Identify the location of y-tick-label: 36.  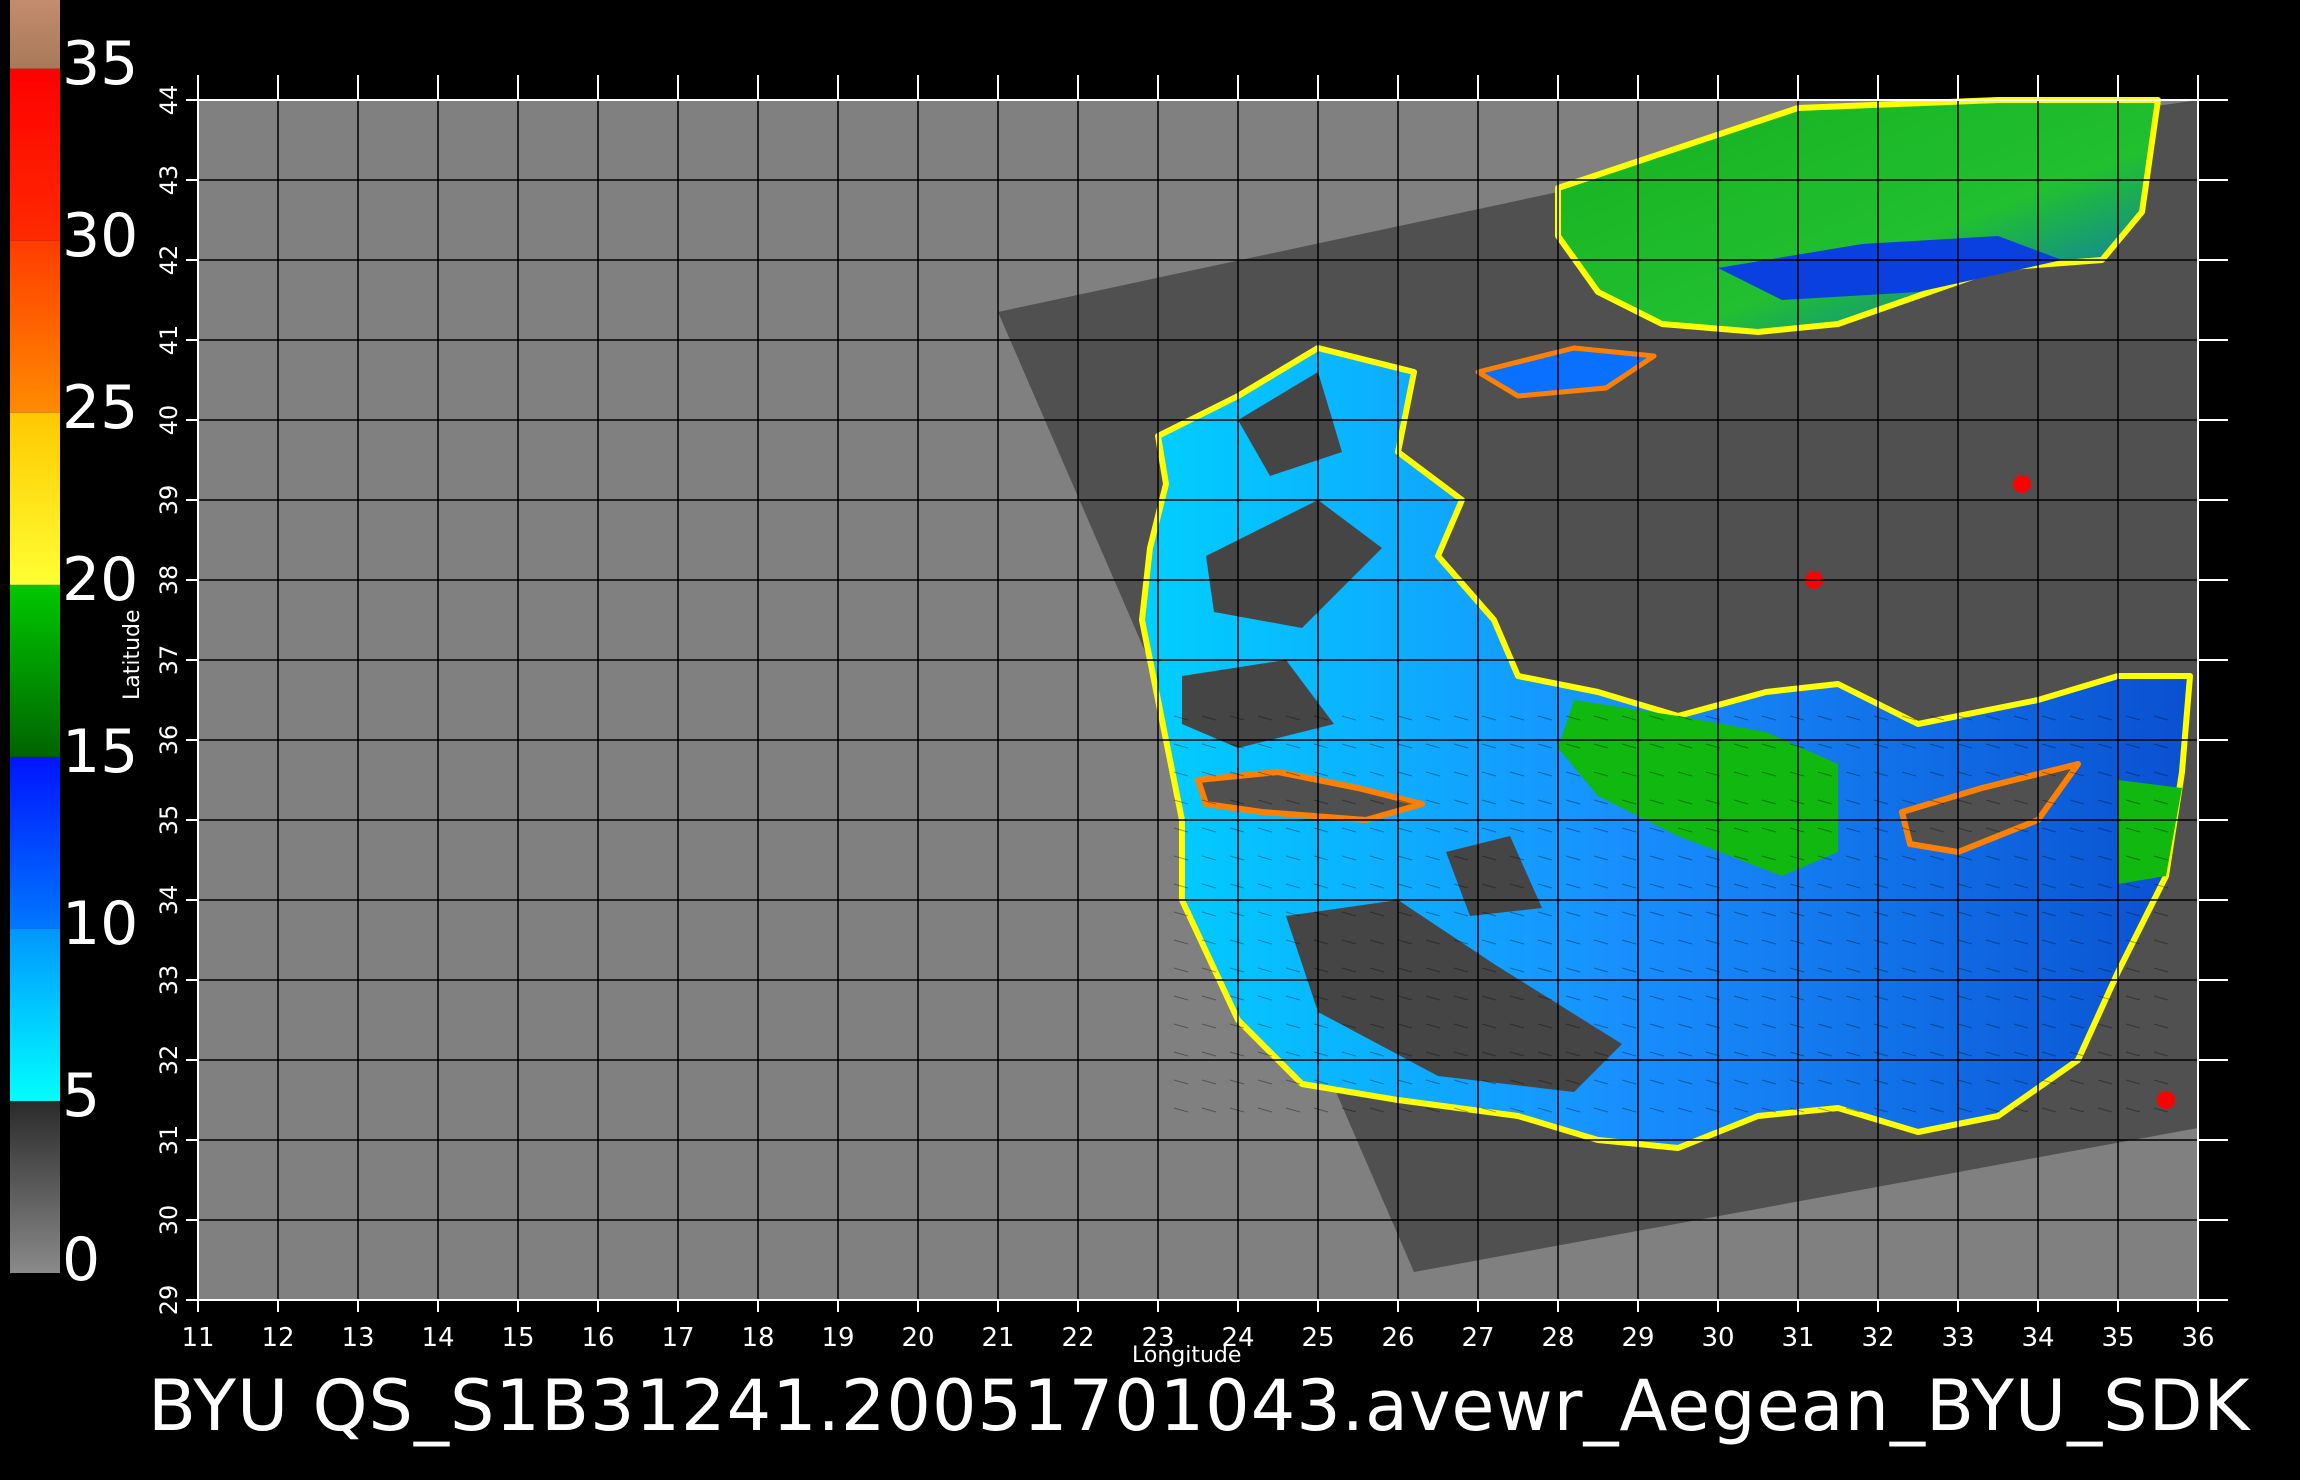
(169, 740).